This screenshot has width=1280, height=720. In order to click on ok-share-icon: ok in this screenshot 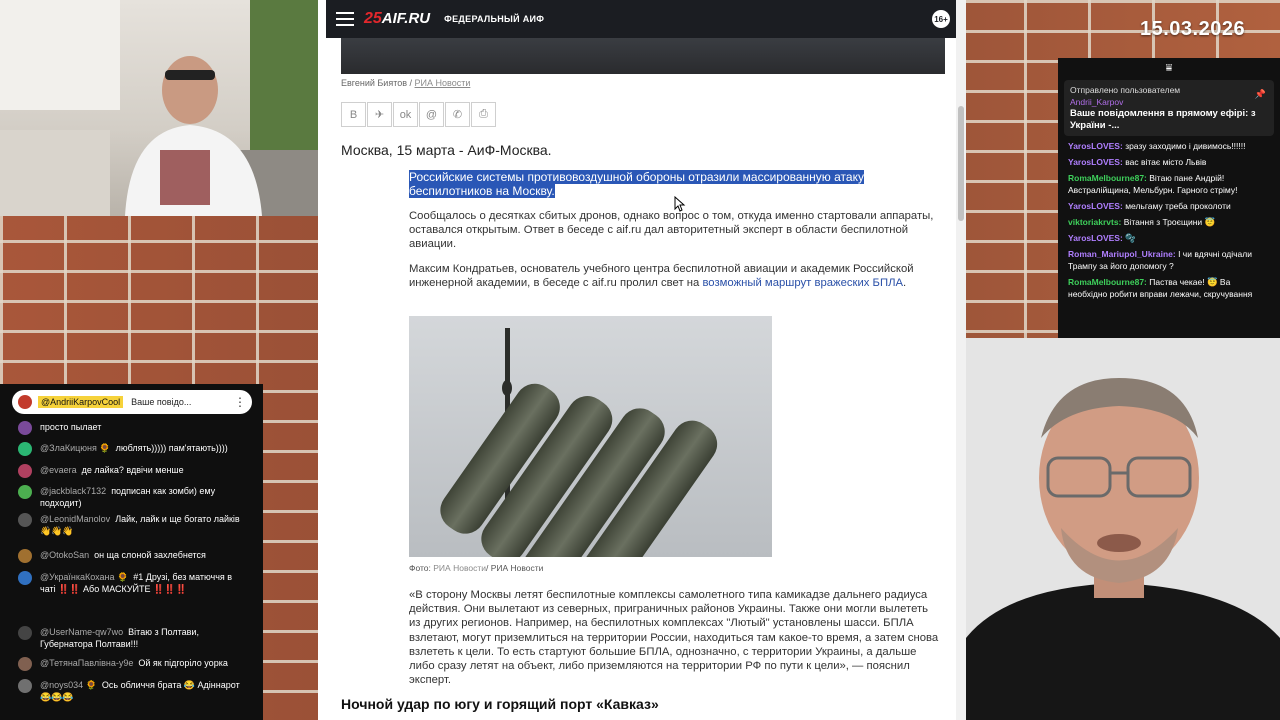, I will do `click(405, 114)`.